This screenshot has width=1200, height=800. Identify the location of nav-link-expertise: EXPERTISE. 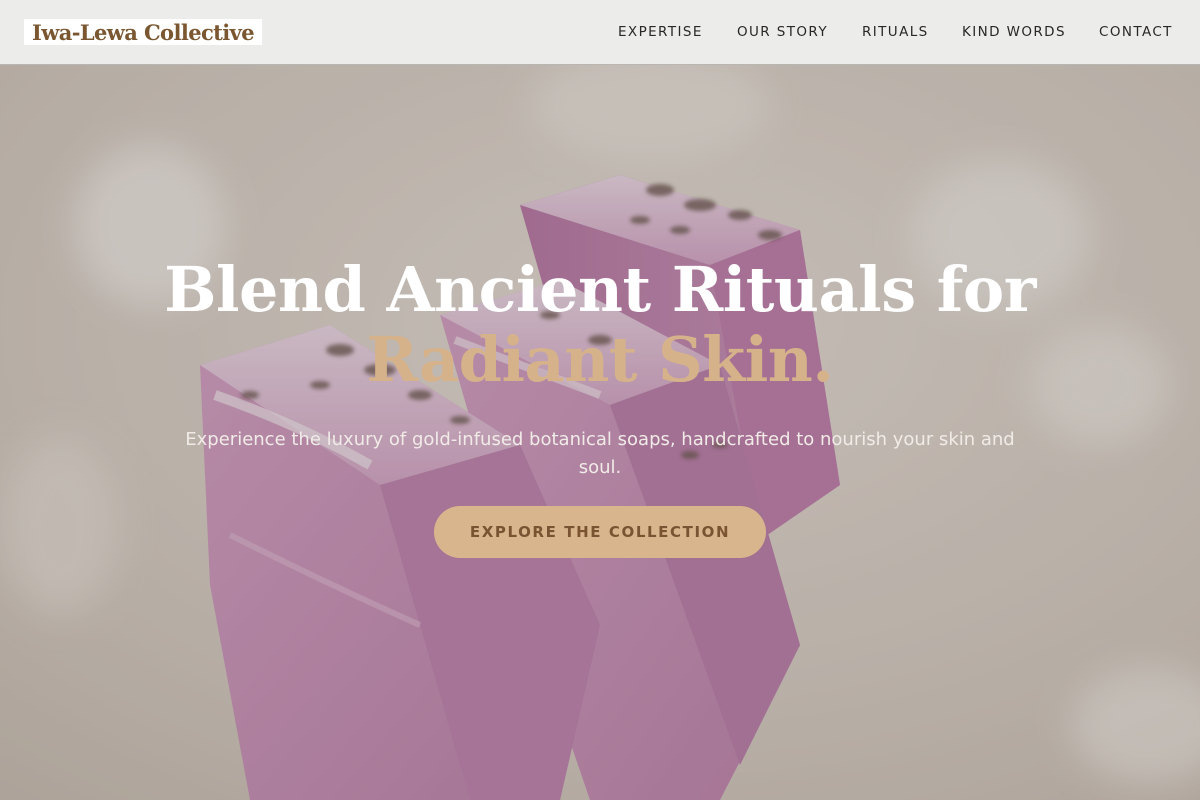
(660, 32).